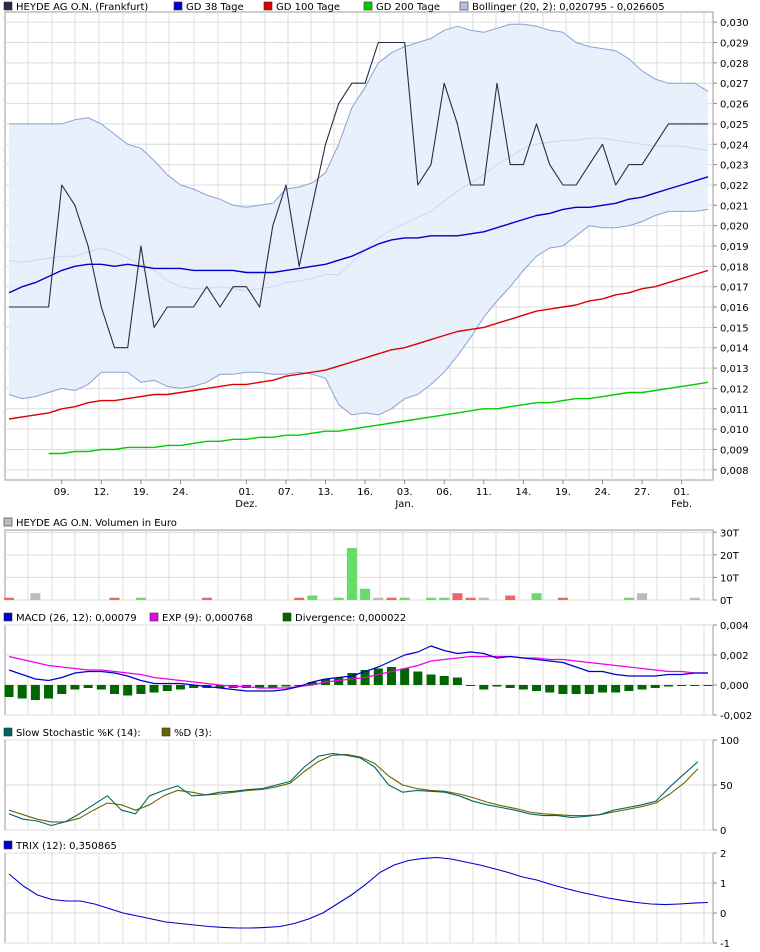  What do you see at coordinates (287, 617) in the screenshot?
I see `divergence-legend-item-swatch` at bounding box center [287, 617].